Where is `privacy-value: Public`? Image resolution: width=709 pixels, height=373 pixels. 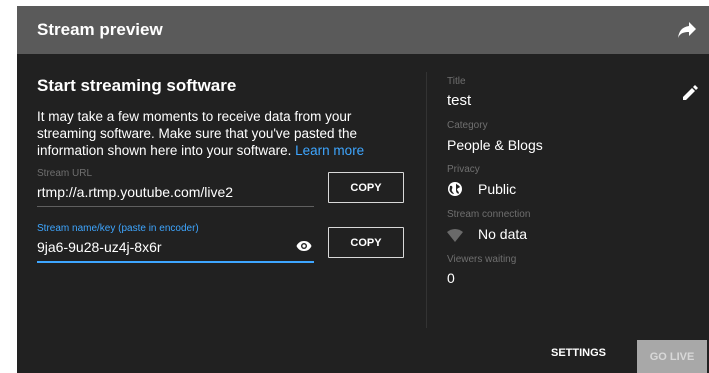
privacy-value: Public is located at coordinates (497, 189).